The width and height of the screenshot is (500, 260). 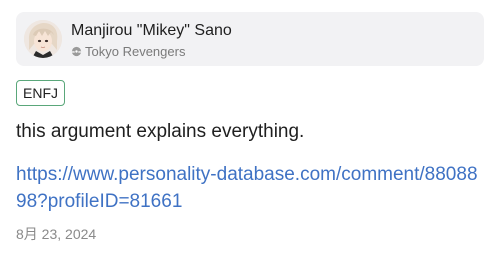 What do you see at coordinates (76, 51) in the screenshot?
I see `category-circle-icon` at bounding box center [76, 51].